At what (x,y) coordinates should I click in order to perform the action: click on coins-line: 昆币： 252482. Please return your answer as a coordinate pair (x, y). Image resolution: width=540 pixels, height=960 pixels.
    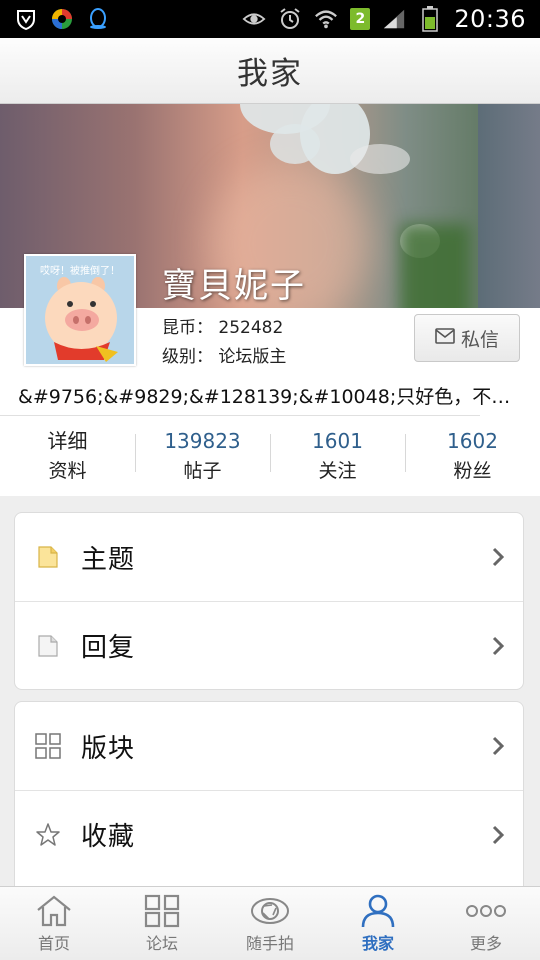
    Looking at the image, I should click on (222, 325).